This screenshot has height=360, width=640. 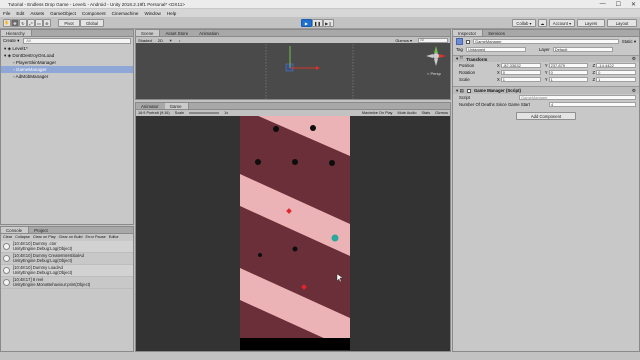 What do you see at coordinates (629, 42) in the screenshot?
I see `static-toggle: Static ▾` at bounding box center [629, 42].